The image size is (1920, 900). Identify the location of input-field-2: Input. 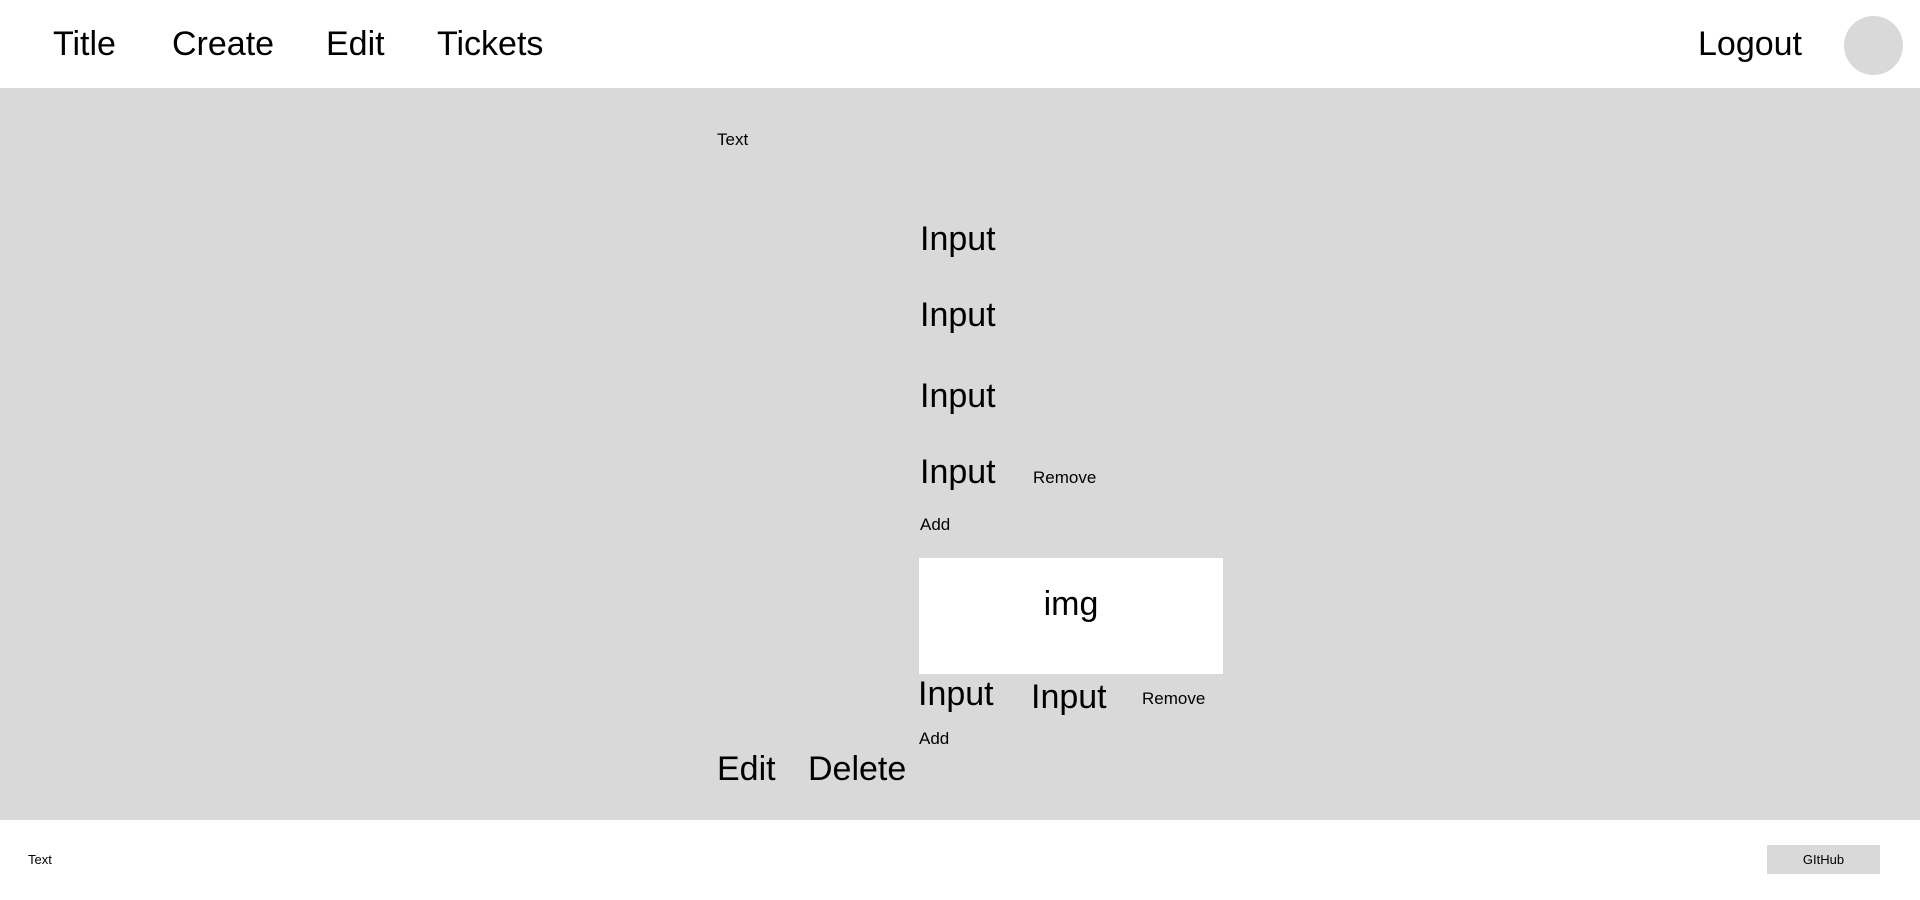
(958, 315).